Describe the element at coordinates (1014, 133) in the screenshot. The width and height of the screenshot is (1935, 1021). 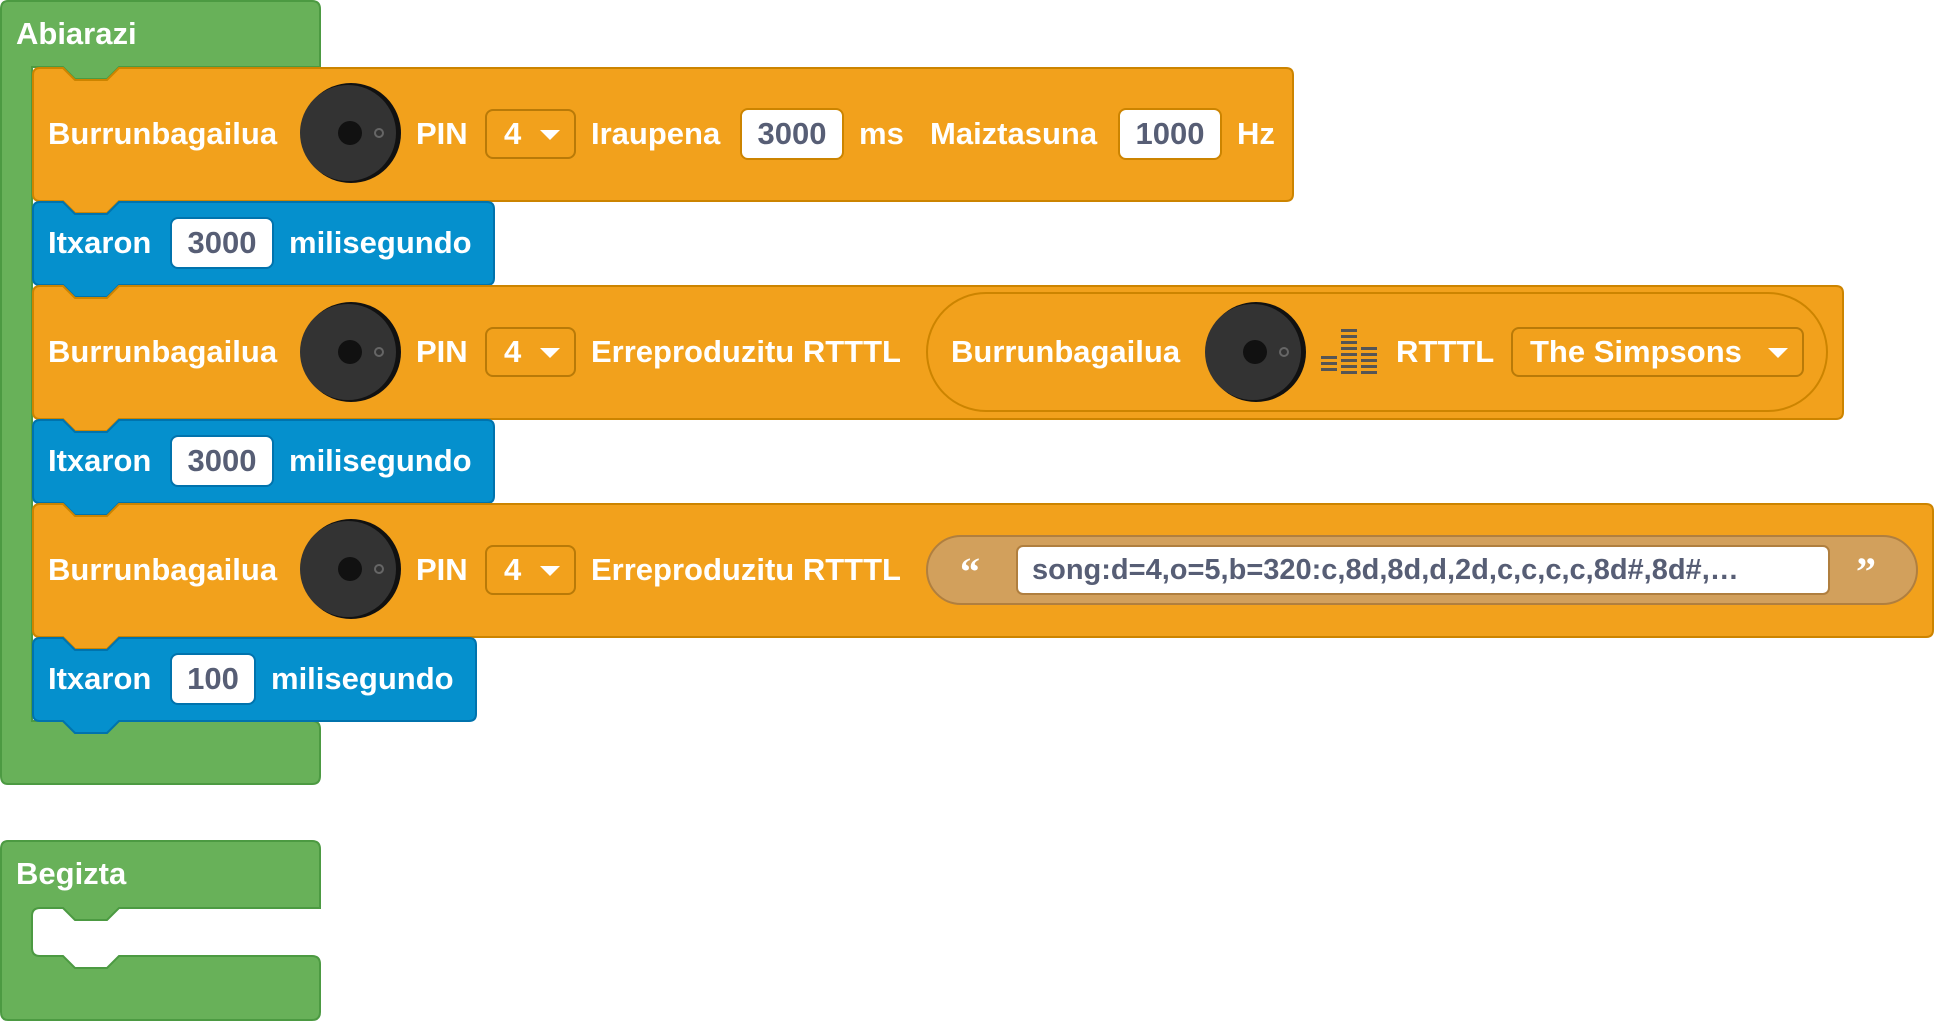
I see `tone-frequency-label: Maiztasuna` at that location.